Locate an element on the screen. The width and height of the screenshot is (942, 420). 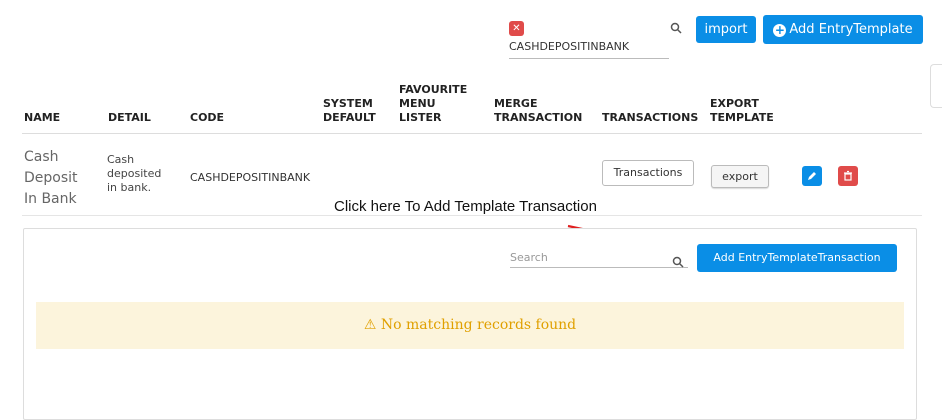
column-header-export-template: EXPORT TEMPLATE is located at coordinates (742, 111).